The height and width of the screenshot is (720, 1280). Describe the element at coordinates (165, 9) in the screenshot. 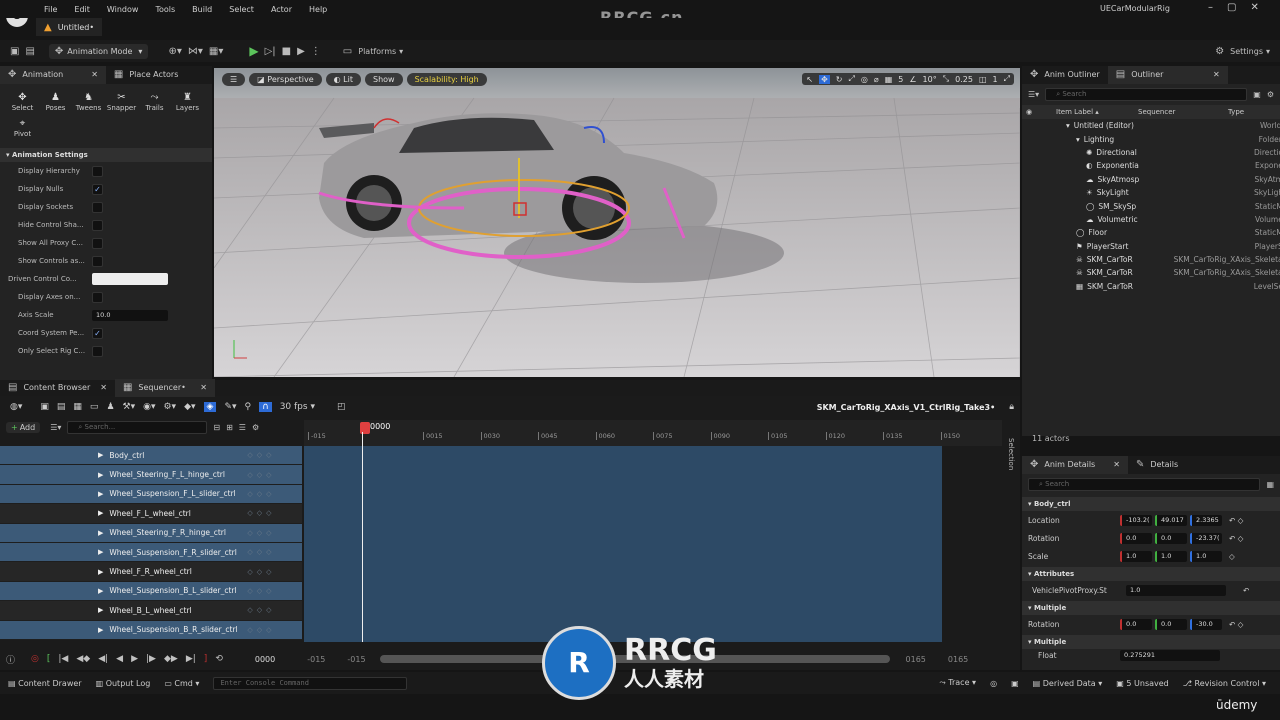

I see `menu-tools: Tools` at that location.